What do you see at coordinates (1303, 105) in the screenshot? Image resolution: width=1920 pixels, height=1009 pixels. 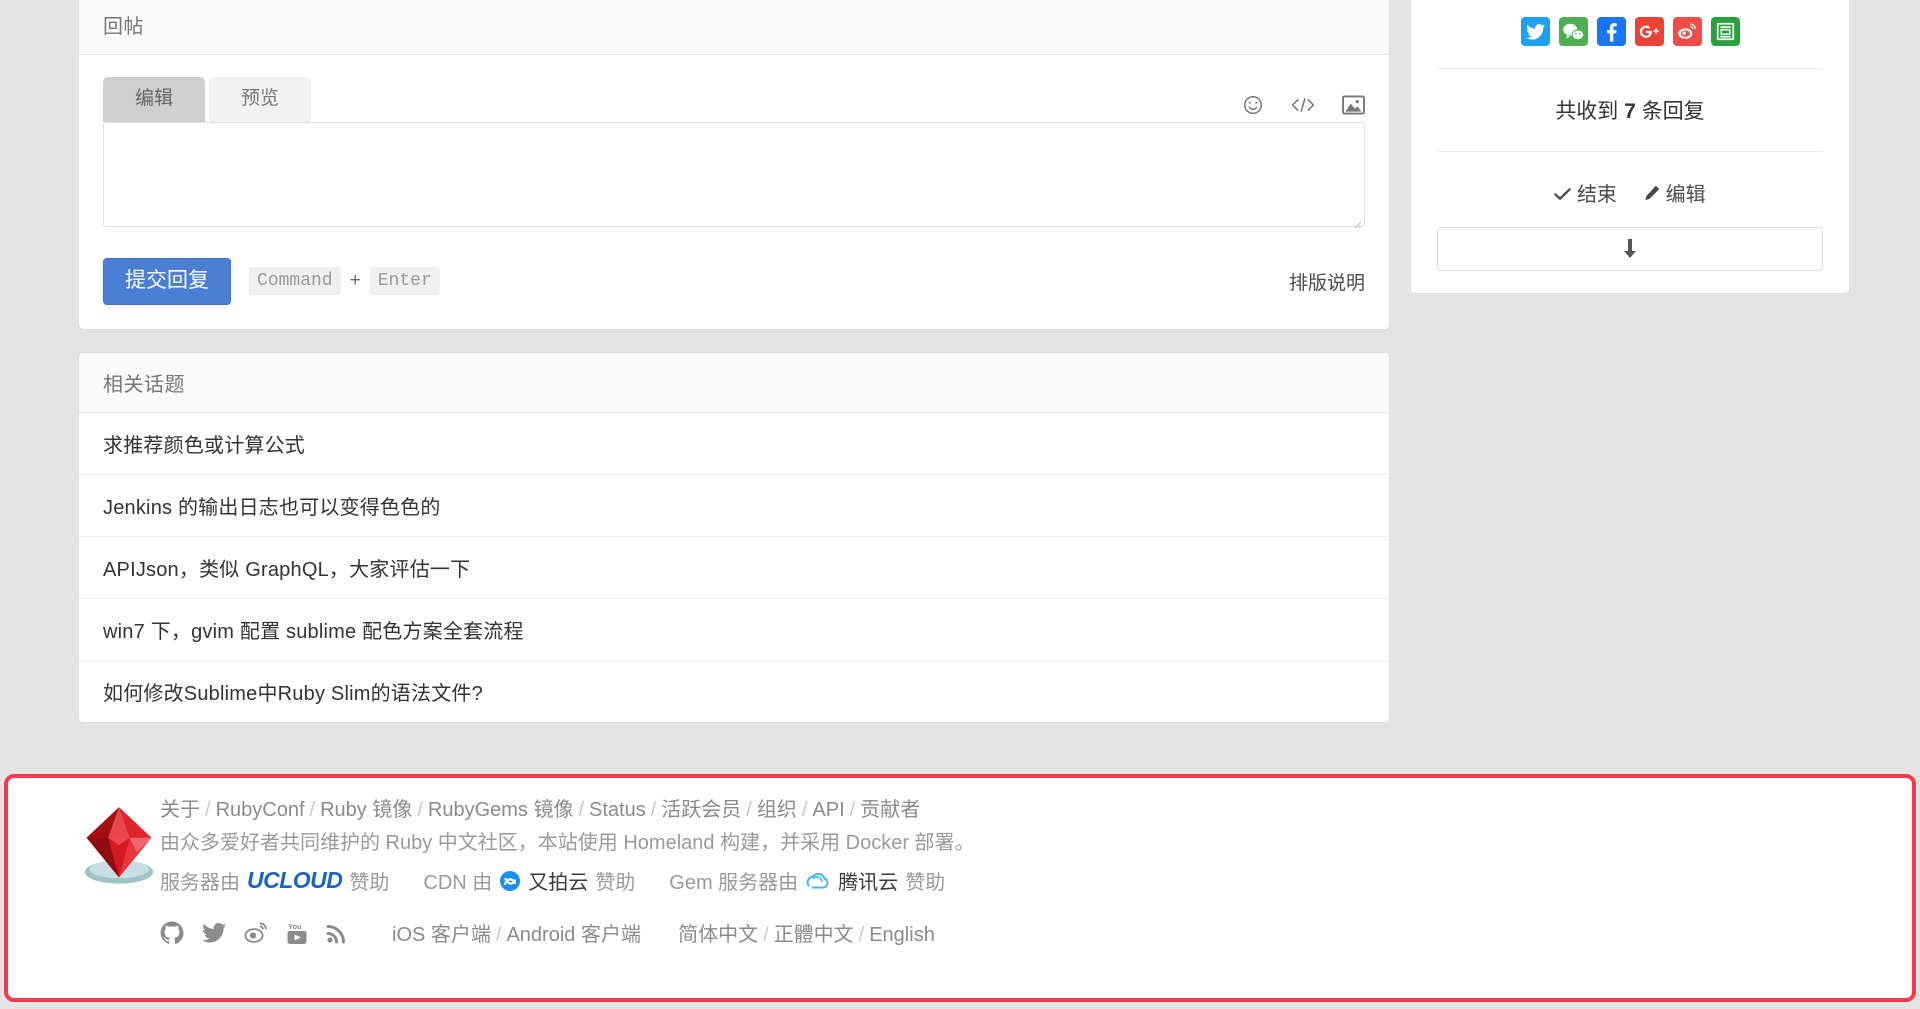 I see `code-icon` at bounding box center [1303, 105].